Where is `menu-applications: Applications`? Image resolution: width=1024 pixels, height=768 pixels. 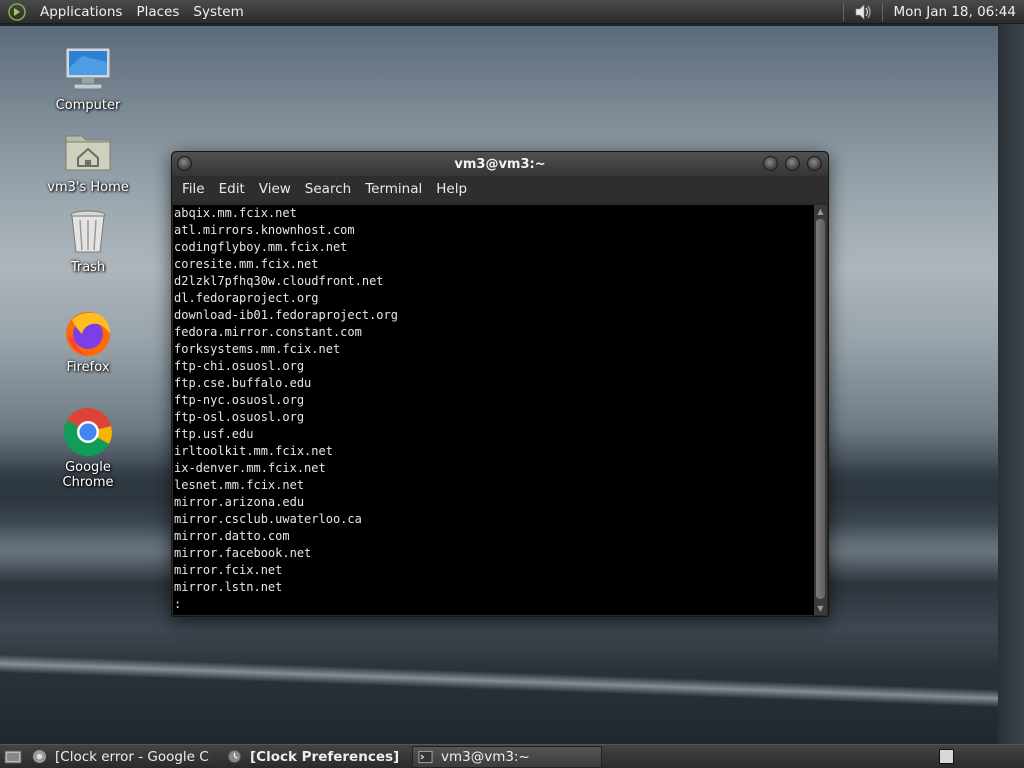 menu-applications: Applications is located at coordinates (81, 12).